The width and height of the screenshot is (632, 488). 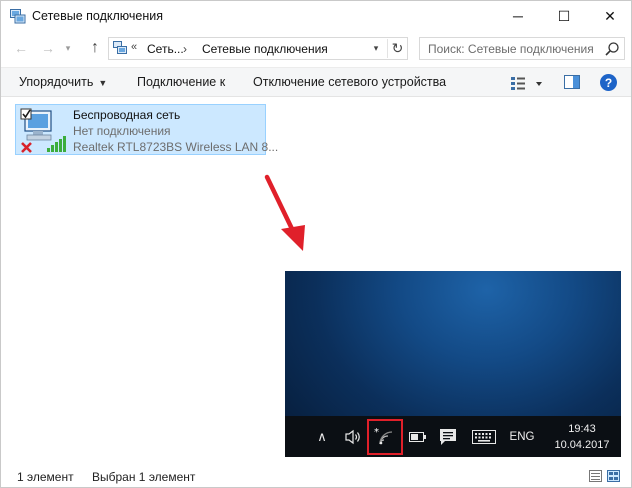 I want to click on disable-device-button: Отключение сетевого устройства, so click(x=349, y=82).